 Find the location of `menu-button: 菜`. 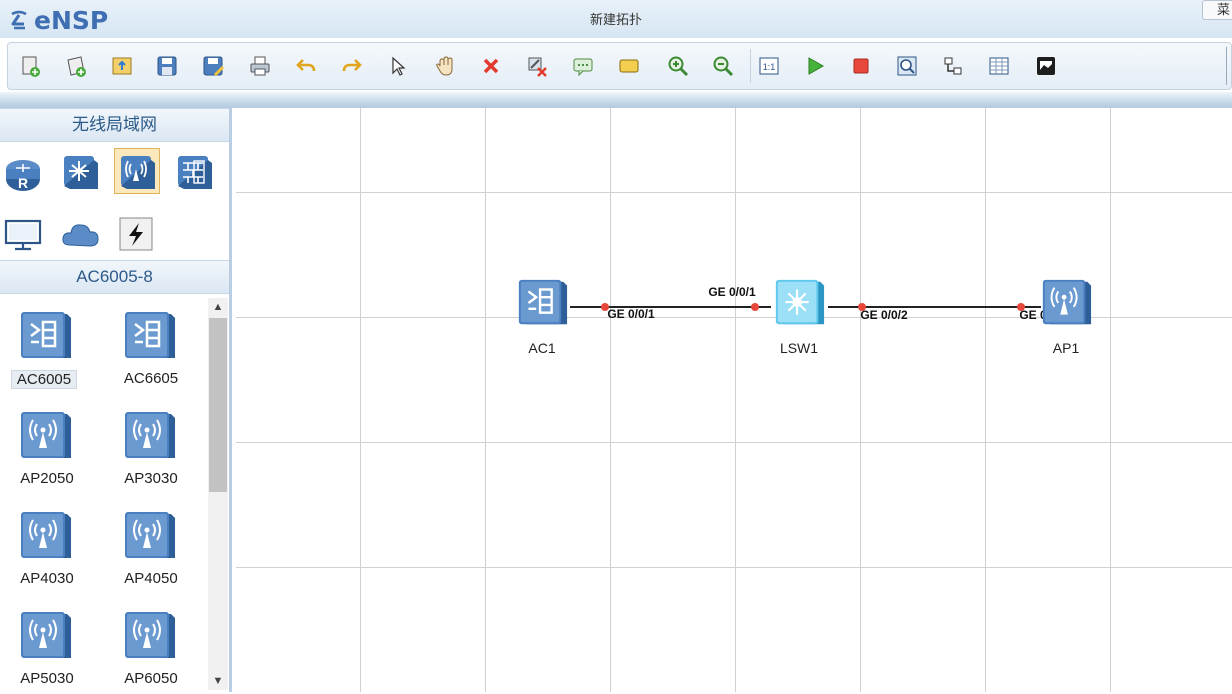

menu-button: 菜 is located at coordinates (1217, 10).